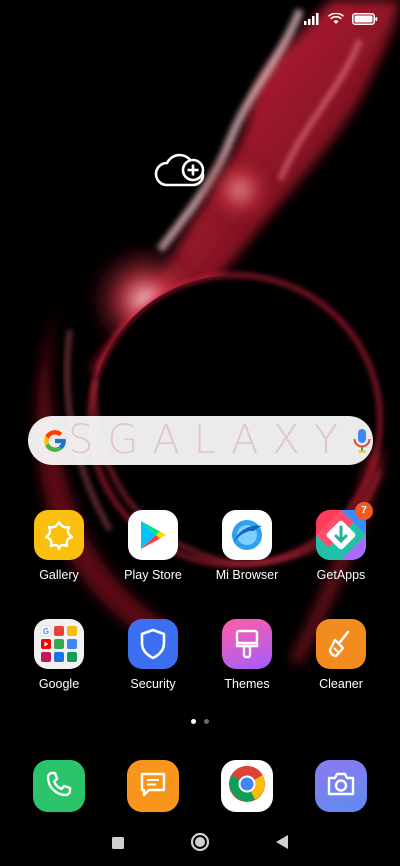 The image size is (400, 866). Describe the element at coordinates (247, 644) in the screenshot. I see `themes-brush-icon` at that location.